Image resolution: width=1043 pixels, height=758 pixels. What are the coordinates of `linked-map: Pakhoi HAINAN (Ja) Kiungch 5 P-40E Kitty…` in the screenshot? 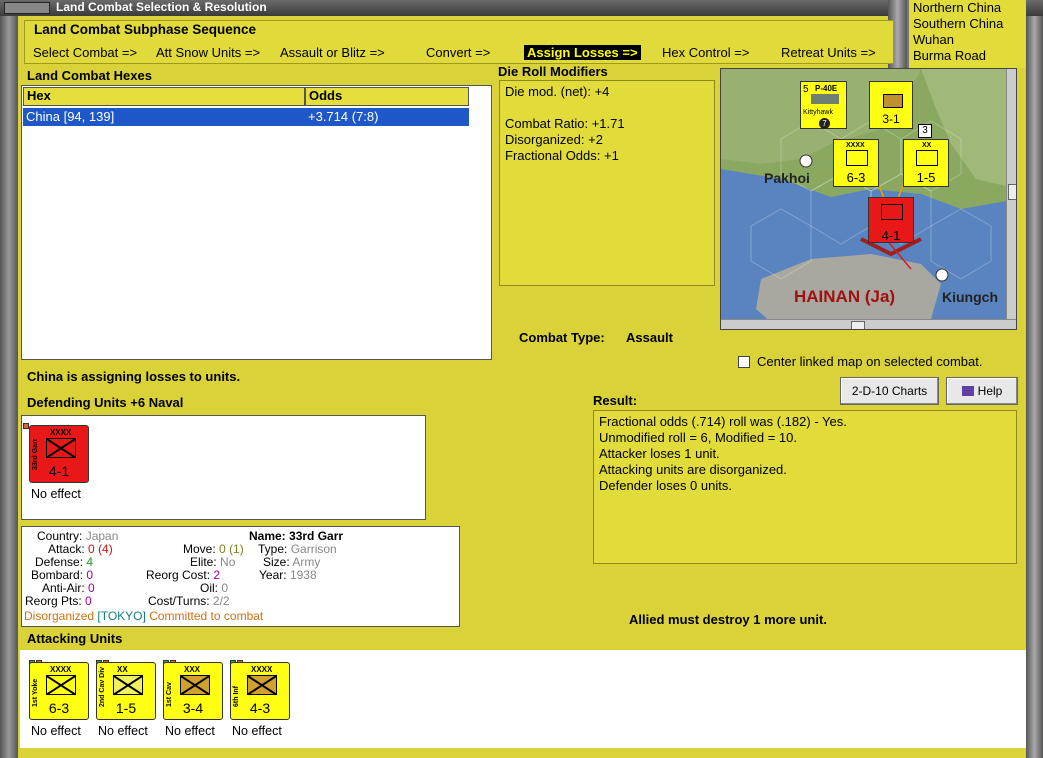 It's located at (868, 199).